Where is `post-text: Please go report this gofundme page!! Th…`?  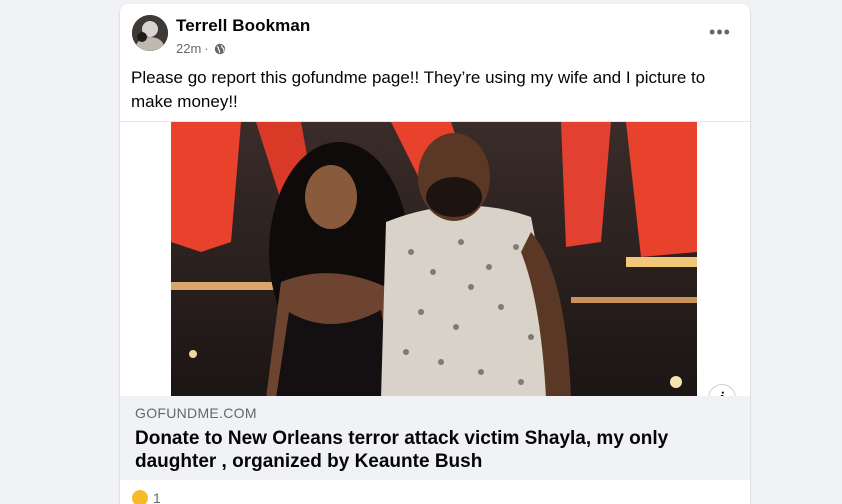
post-text: Please go report this gofundme page!! Th… is located at coordinates (418, 89).